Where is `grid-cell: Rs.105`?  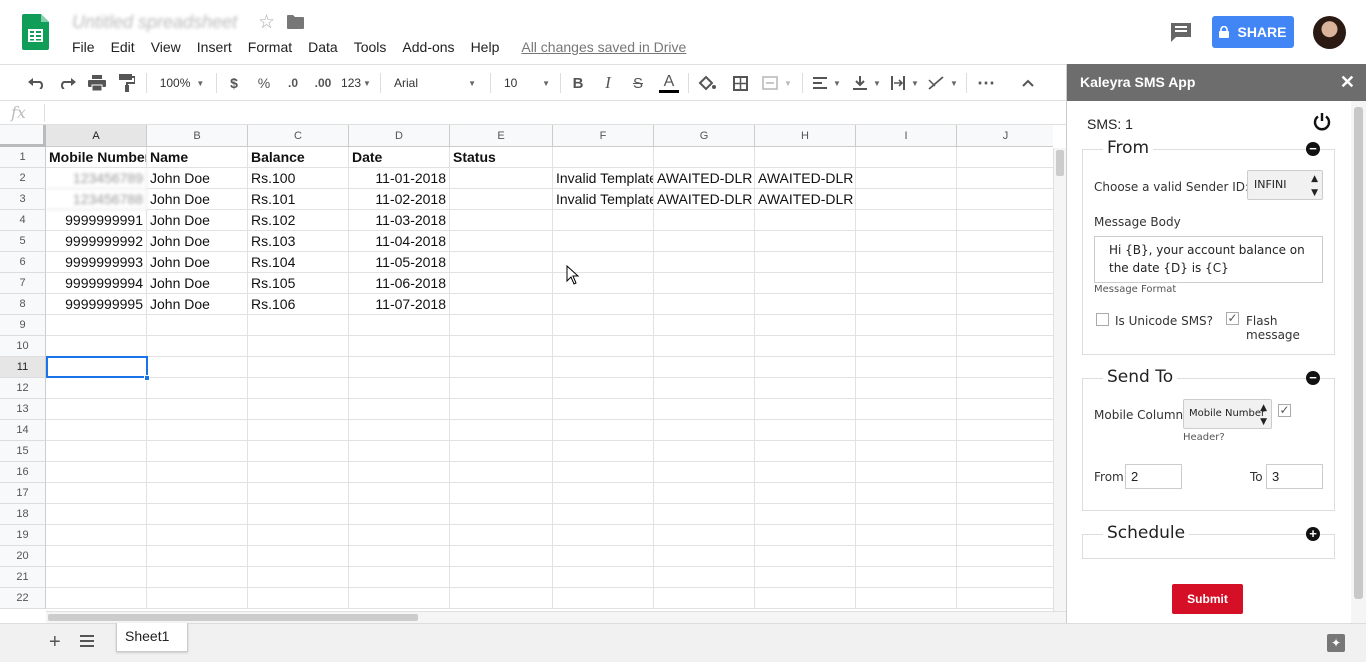 grid-cell: Rs.105 is located at coordinates (298, 283).